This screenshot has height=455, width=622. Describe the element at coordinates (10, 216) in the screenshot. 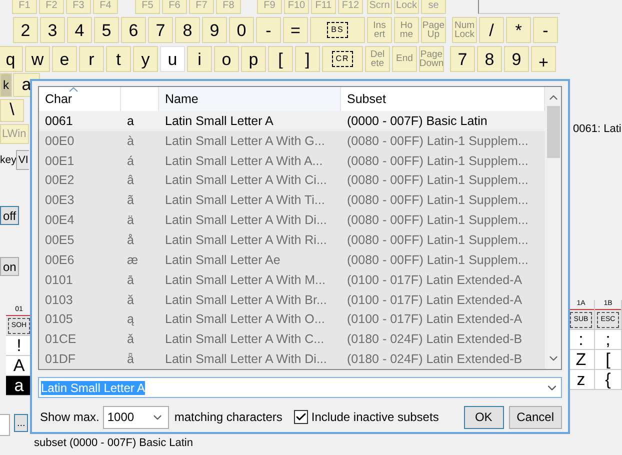

I see `off-button: off` at that location.